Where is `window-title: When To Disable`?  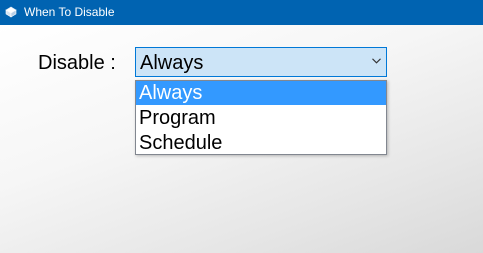
window-title: When To Disable is located at coordinates (69, 12).